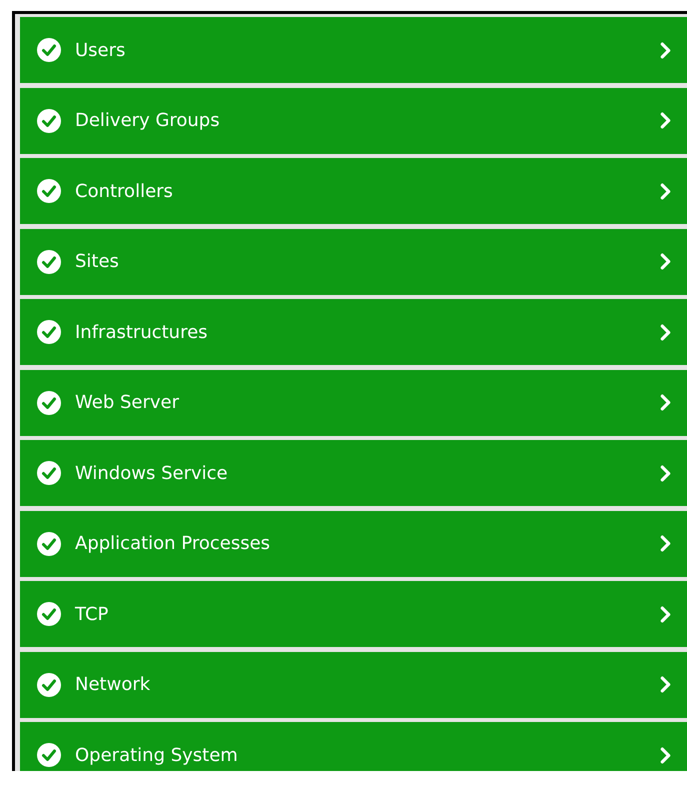 The height and width of the screenshot is (785, 687). Describe the element at coordinates (148, 120) in the screenshot. I see `row-label: Delivery Groups` at that location.